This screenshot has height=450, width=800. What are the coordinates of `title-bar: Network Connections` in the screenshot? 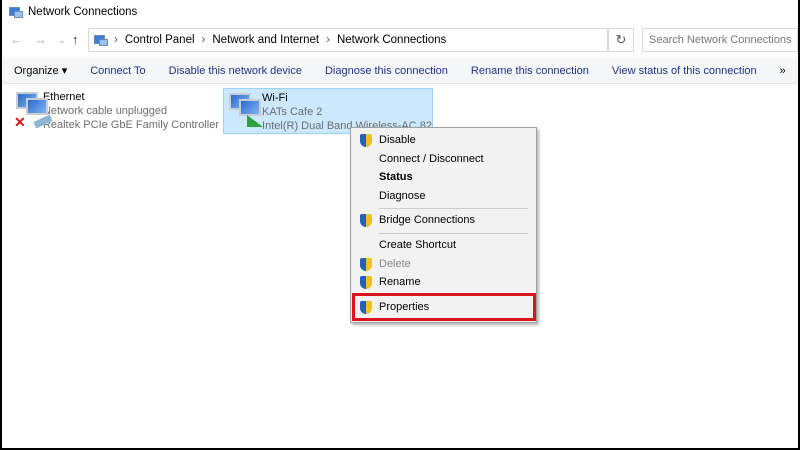 It's located at (400, 12).